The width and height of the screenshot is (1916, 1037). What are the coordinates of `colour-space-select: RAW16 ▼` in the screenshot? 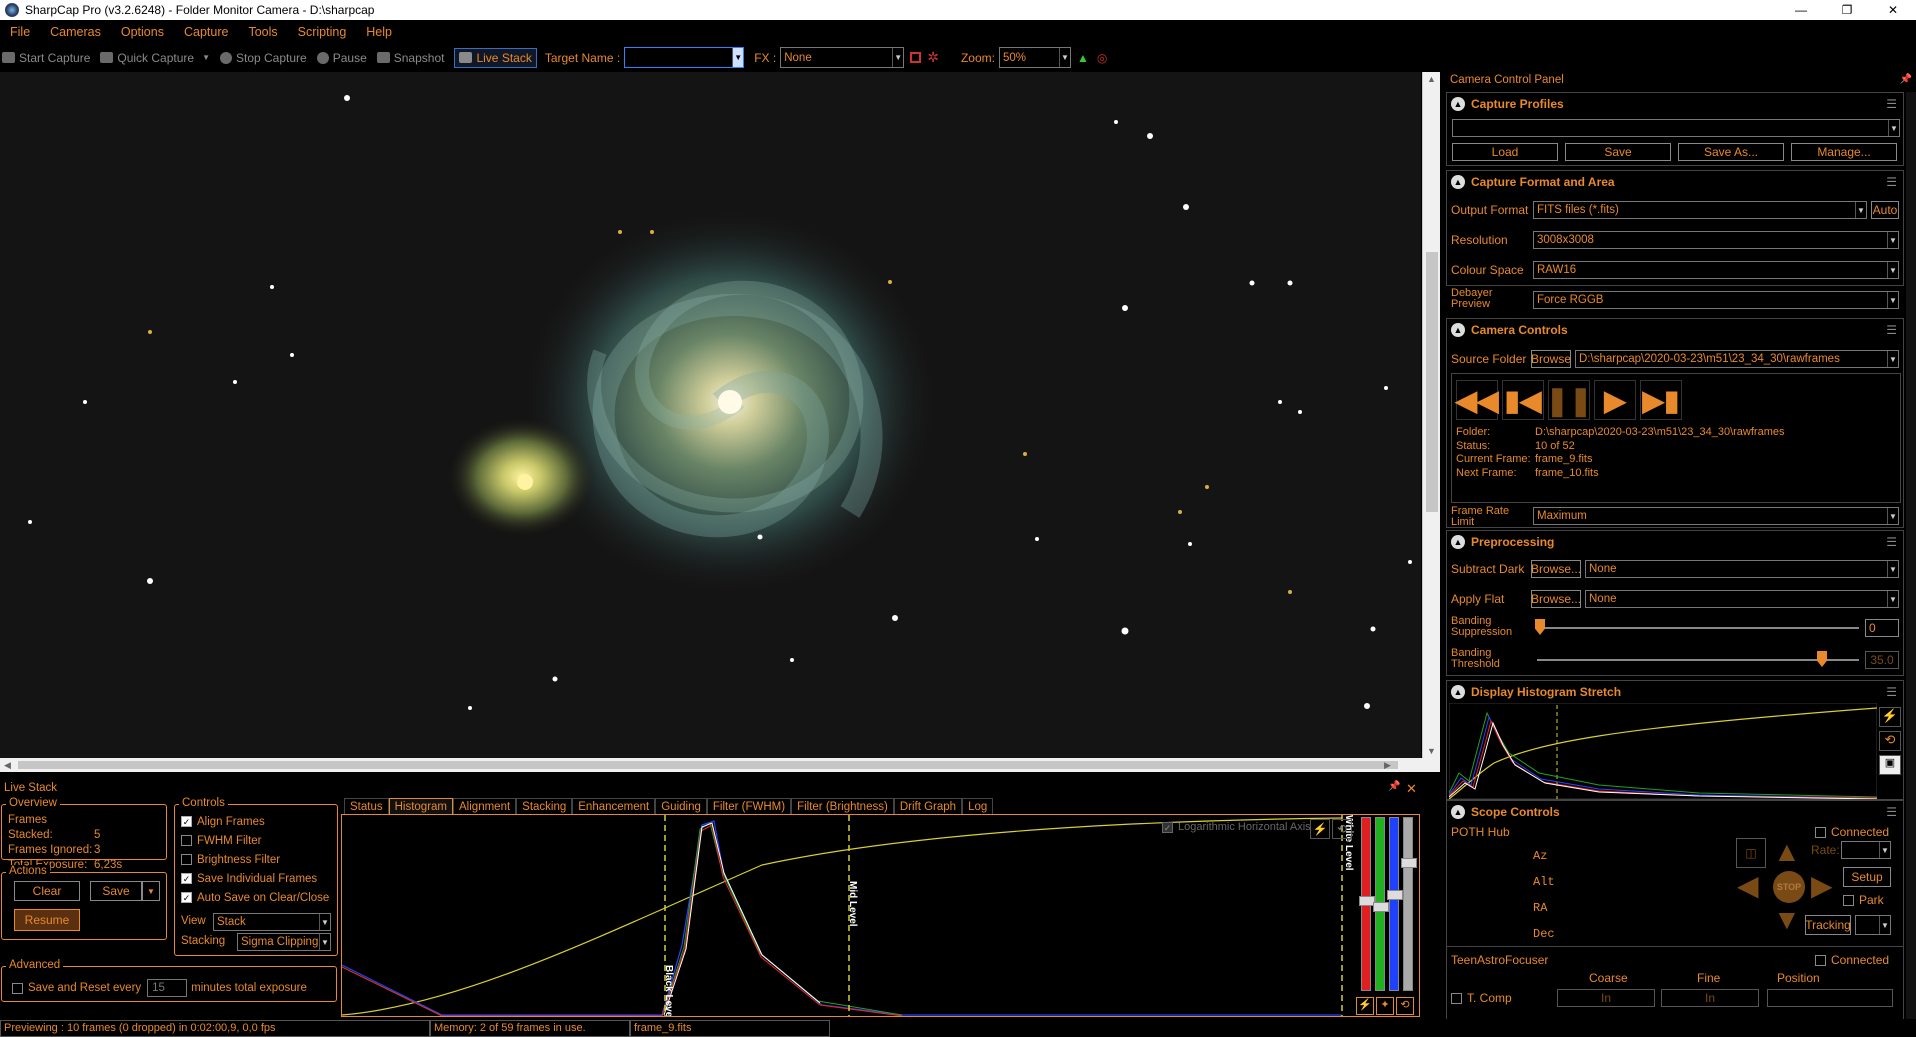 It's located at (1716, 270).